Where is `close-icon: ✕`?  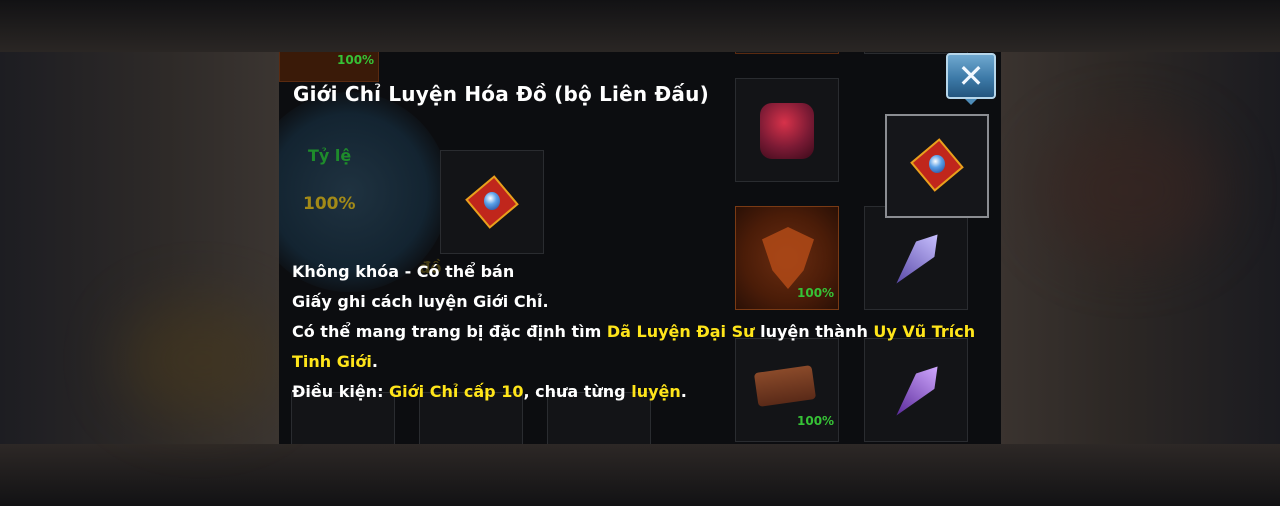 close-icon: ✕ is located at coordinates (971, 76).